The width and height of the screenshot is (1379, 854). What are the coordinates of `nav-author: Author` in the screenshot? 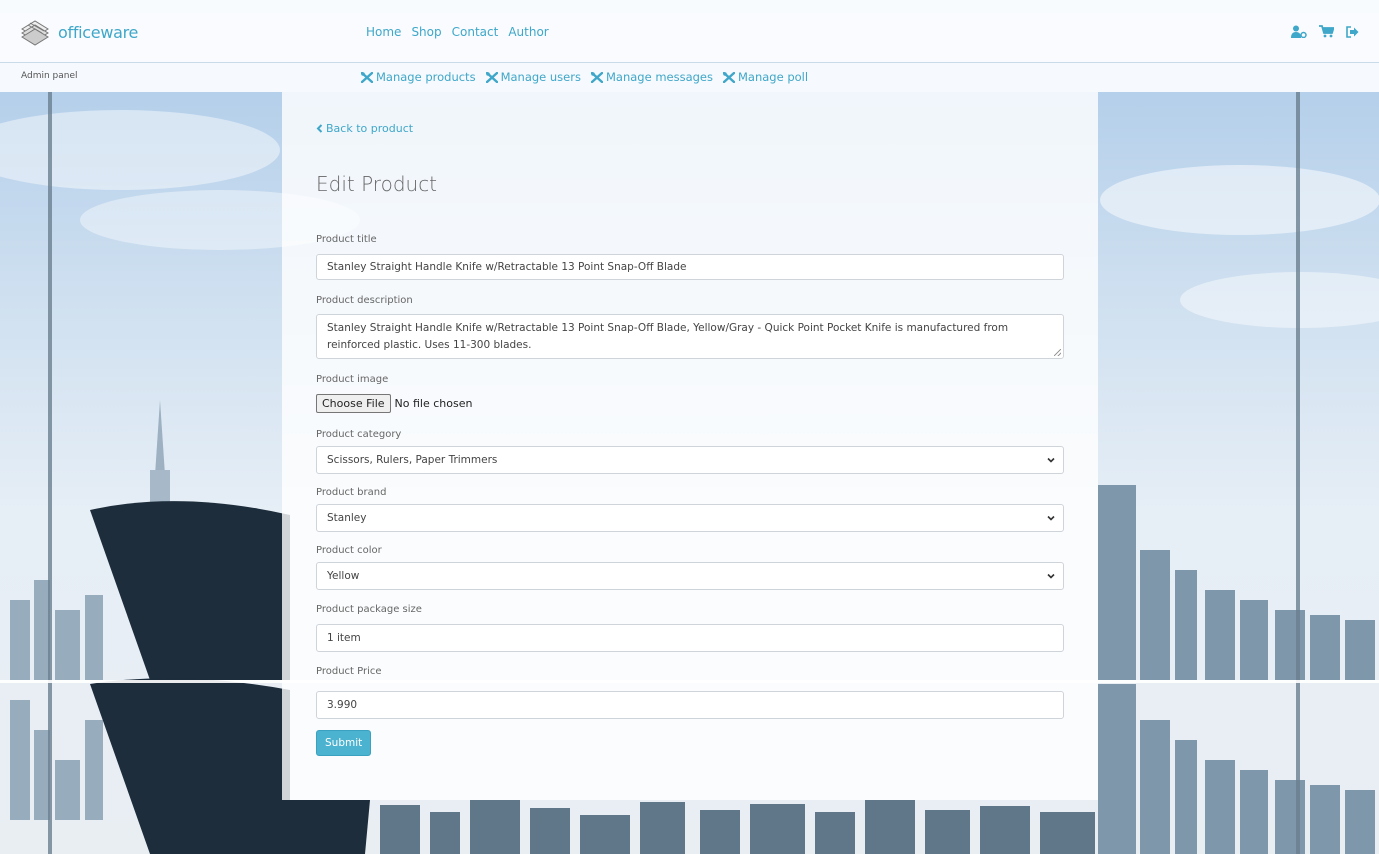 It's located at (528, 32).